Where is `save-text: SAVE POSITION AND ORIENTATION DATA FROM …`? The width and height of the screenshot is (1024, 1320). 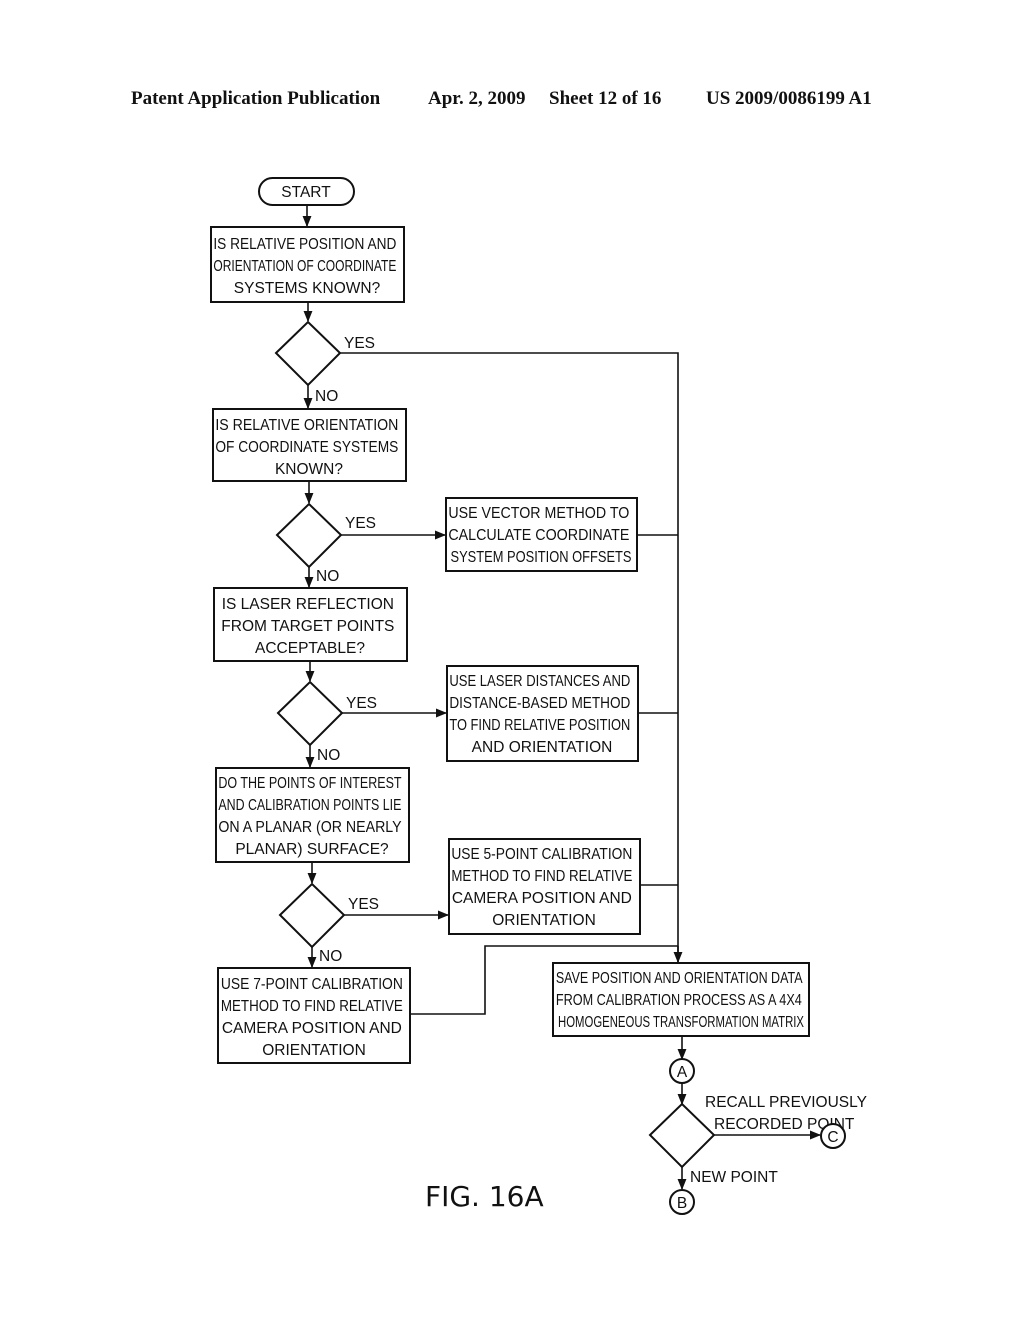 save-text: SAVE POSITION AND ORIENTATION DATA FROM … is located at coordinates (681, 1000).